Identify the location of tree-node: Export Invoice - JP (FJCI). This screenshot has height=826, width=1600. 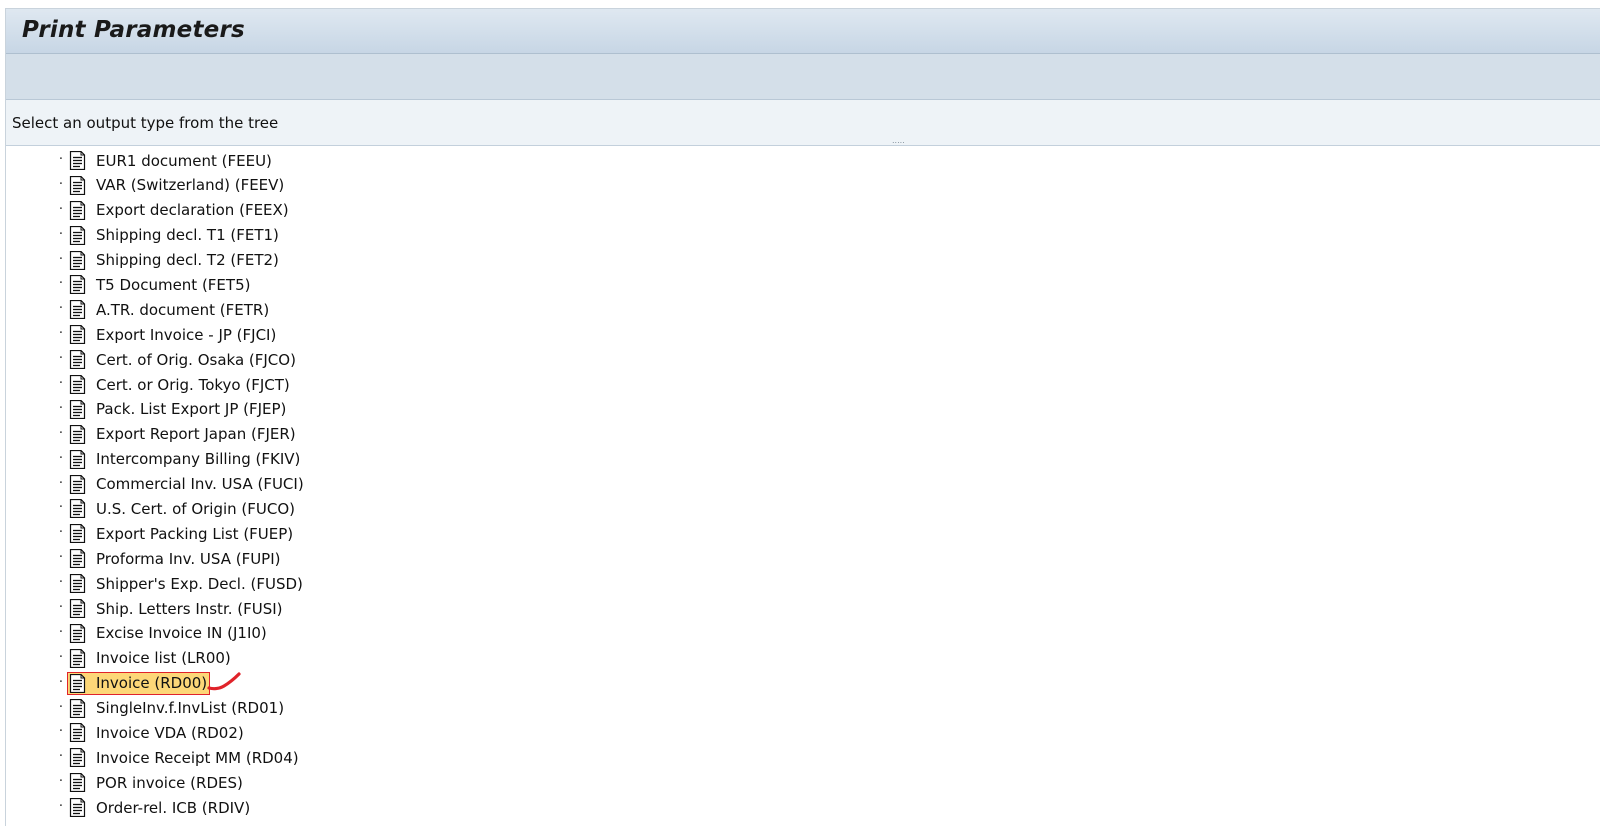
(173, 334).